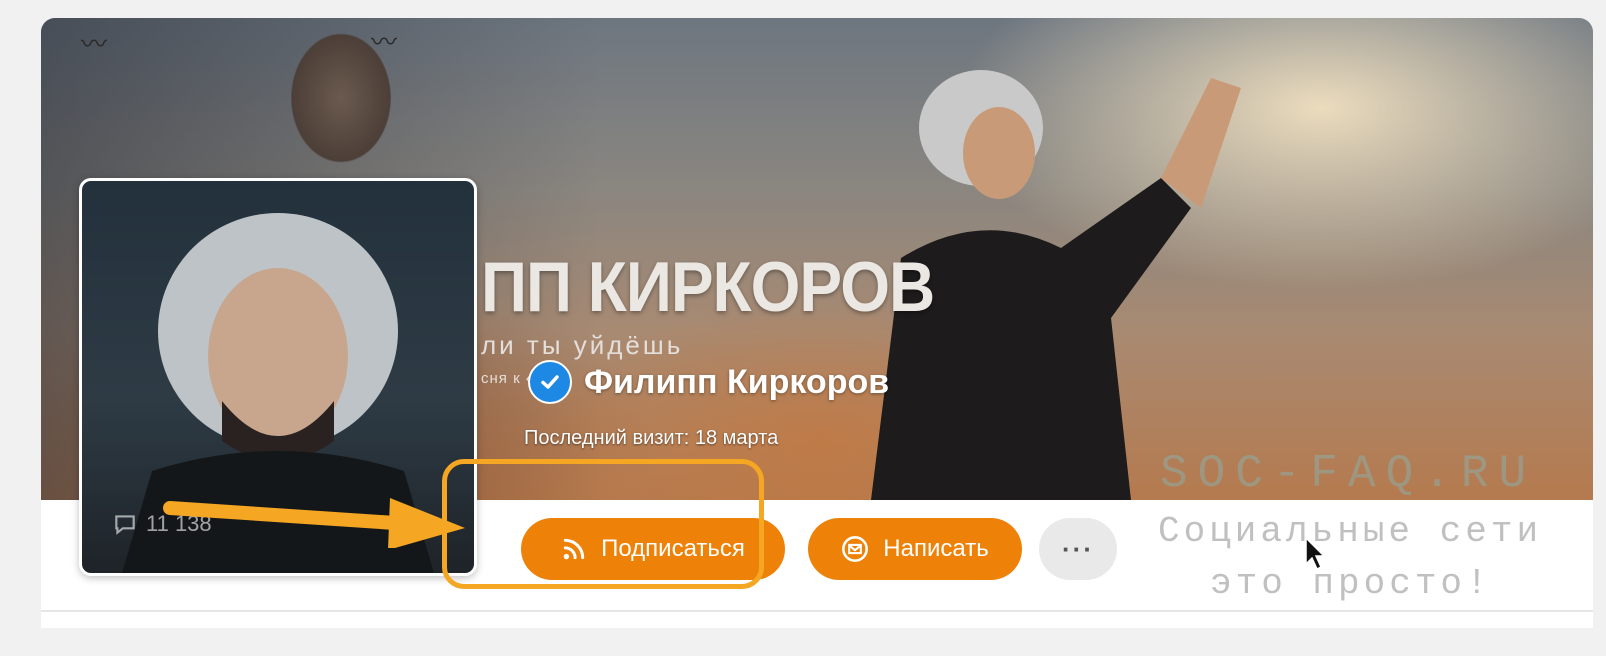  What do you see at coordinates (603, 524) in the screenshot?
I see `subscribe-highlight-frame` at bounding box center [603, 524].